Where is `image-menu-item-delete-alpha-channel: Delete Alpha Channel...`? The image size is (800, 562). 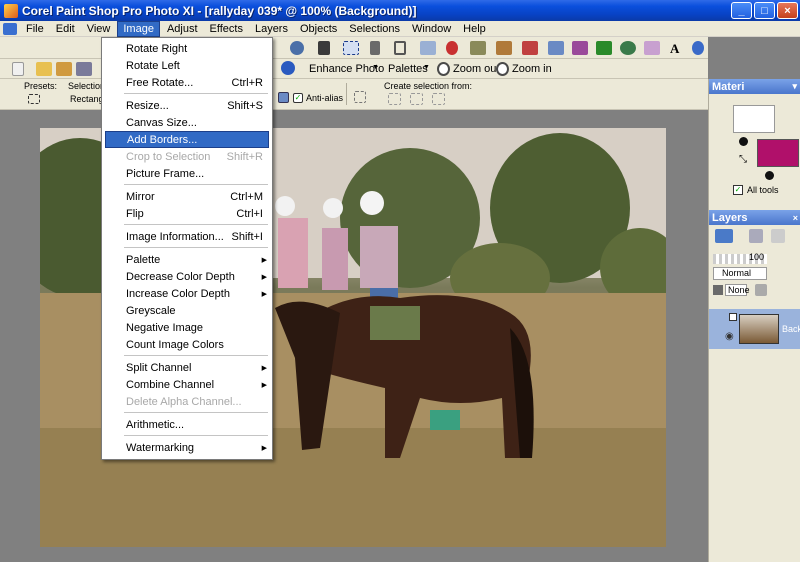 image-menu-item-delete-alpha-channel: Delete Alpha Channel... is located at coordinates (187, 401).